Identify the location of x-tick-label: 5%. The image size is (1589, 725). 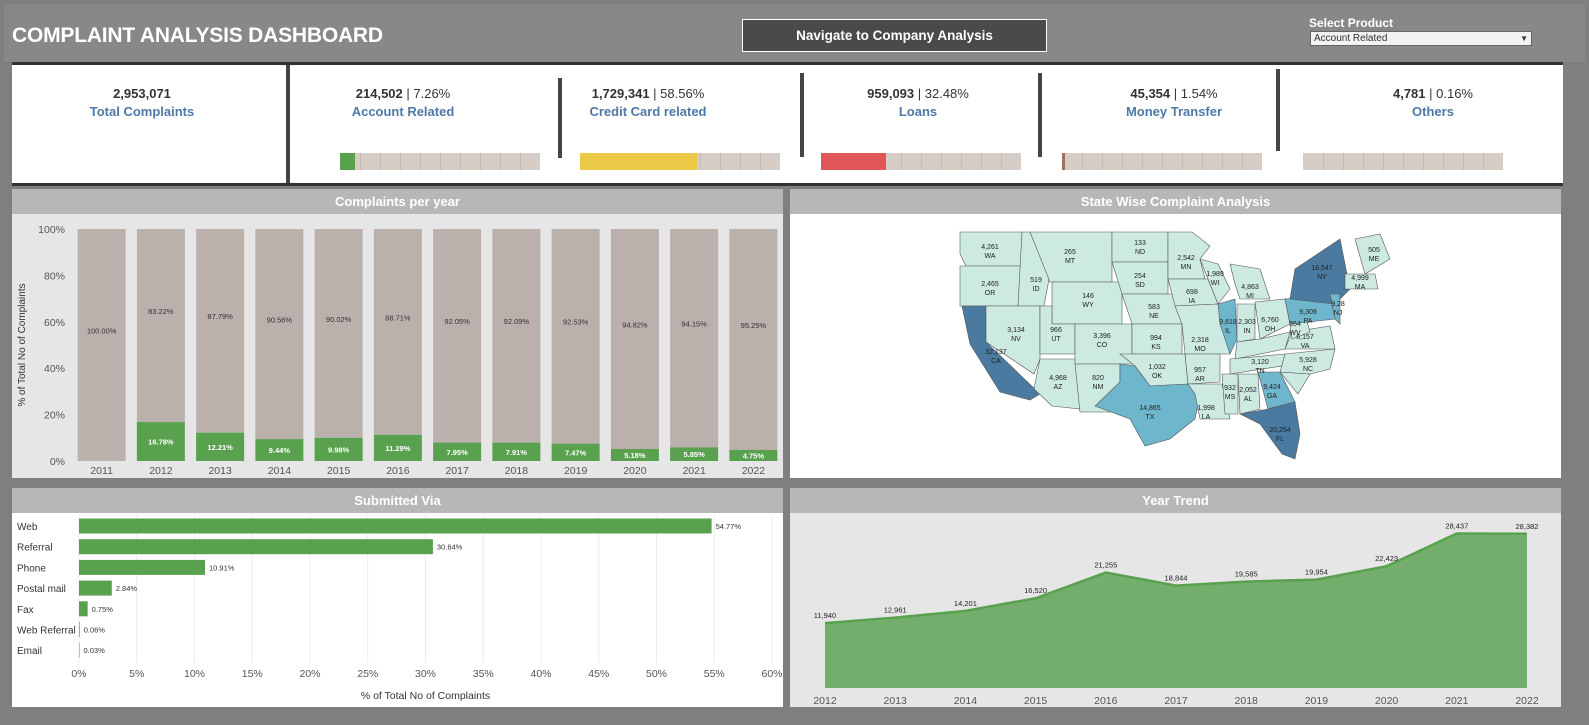
(136, 674).